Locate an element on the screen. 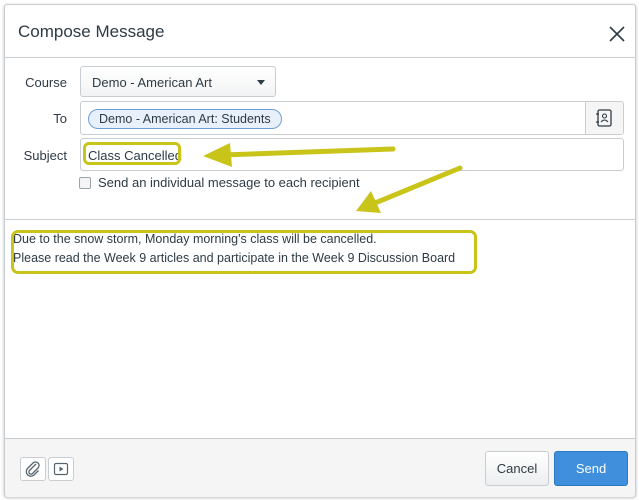  course-select-value: Demo - American Art is located at coordinates (152, 82).